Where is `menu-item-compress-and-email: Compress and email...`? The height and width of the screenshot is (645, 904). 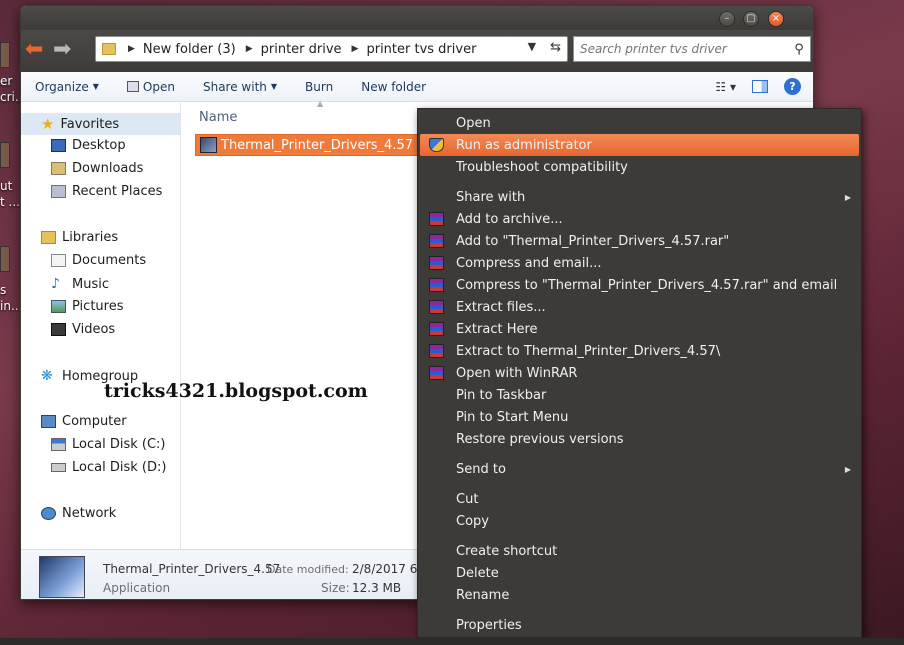 menu-item-compress-and-email: Compress and email... is located at coordinates (639, 263).